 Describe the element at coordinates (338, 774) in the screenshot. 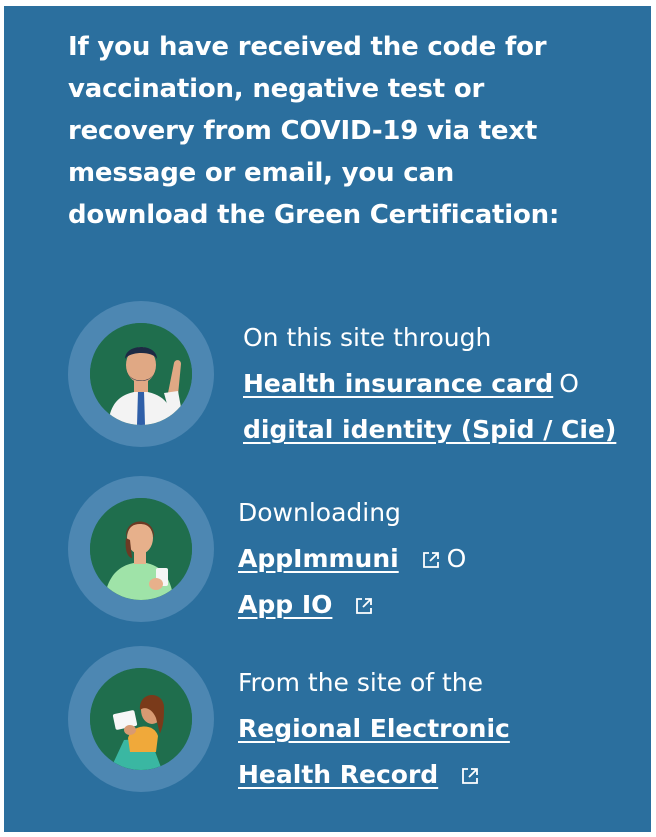

I see `health-record-link: Health Record` at that location.